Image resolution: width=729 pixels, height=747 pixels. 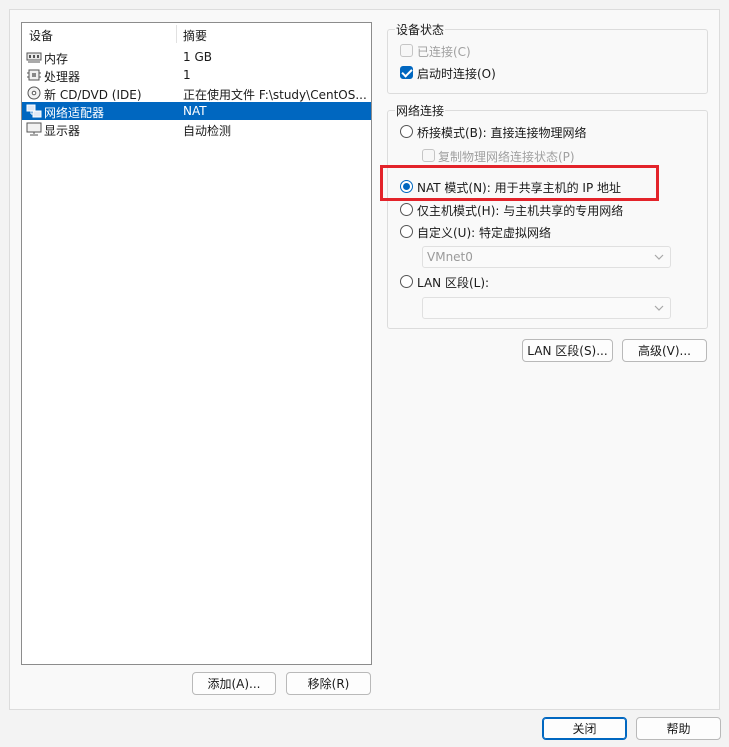 What do you see at coordinates (502, 133) in the screenshot?
I see `bridged-label: 桥接模式(B): 直接连接物理网络` at bounding box center [502, 133].